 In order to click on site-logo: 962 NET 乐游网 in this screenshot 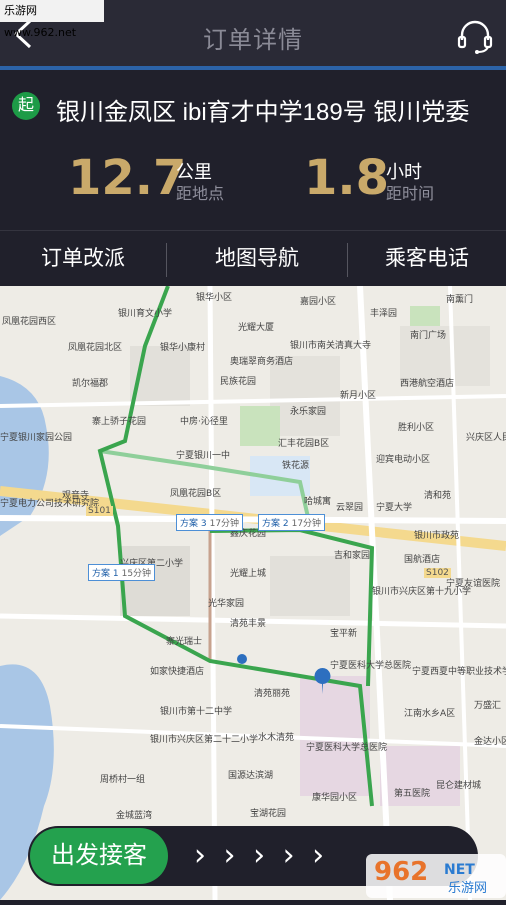, I will do `click(436, 875)`.